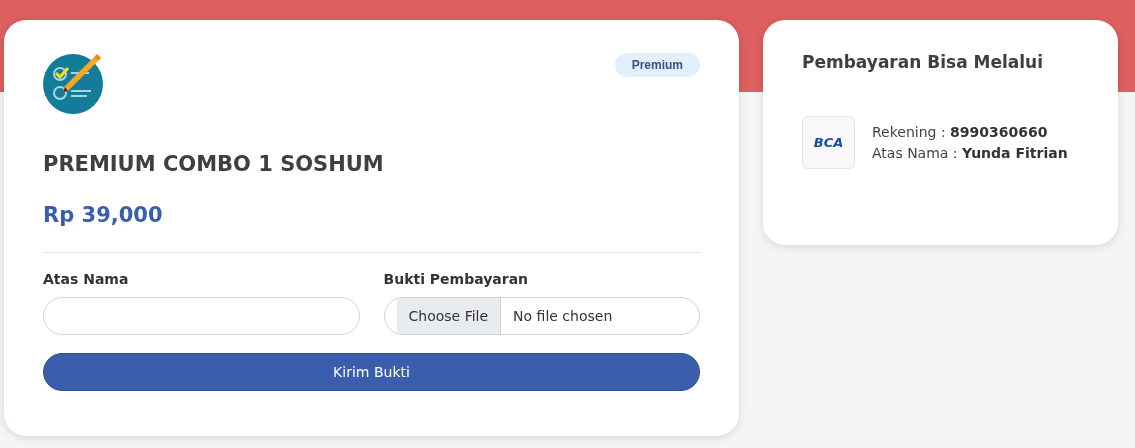 This screenshot has width=1135, height=448. I want to click on checklist-icon, so click(74, 83).